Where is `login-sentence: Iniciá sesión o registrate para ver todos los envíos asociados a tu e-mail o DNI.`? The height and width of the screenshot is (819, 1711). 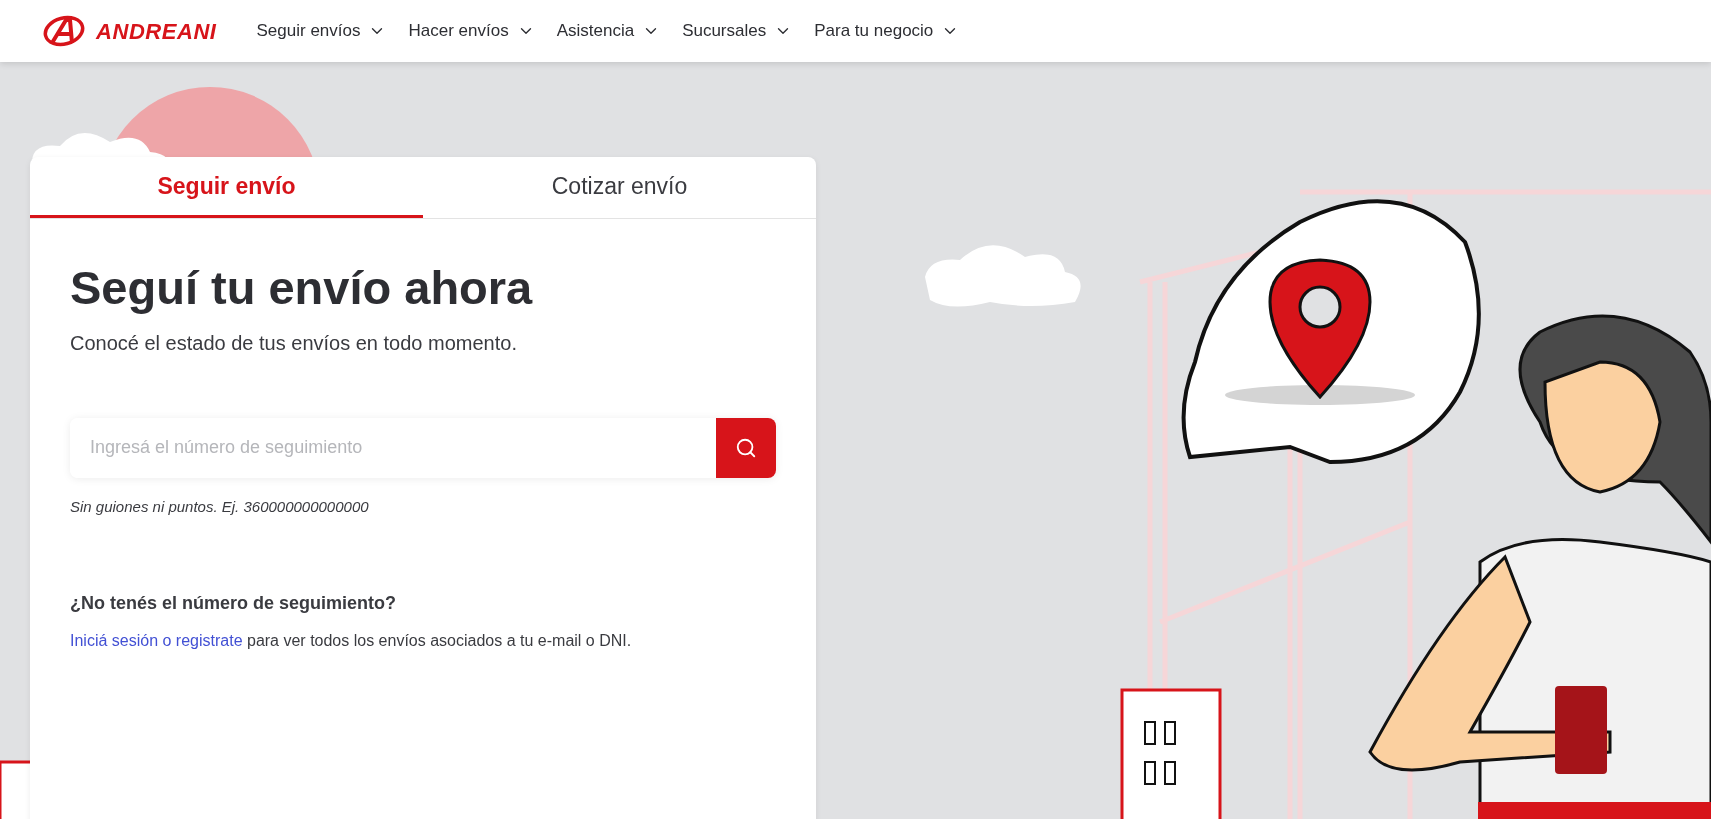 login-sentence: Iniciá sesión o registrate para ver todos los envíos asociados a tu e-mail o DNI. is located at coordinates (351, 641).